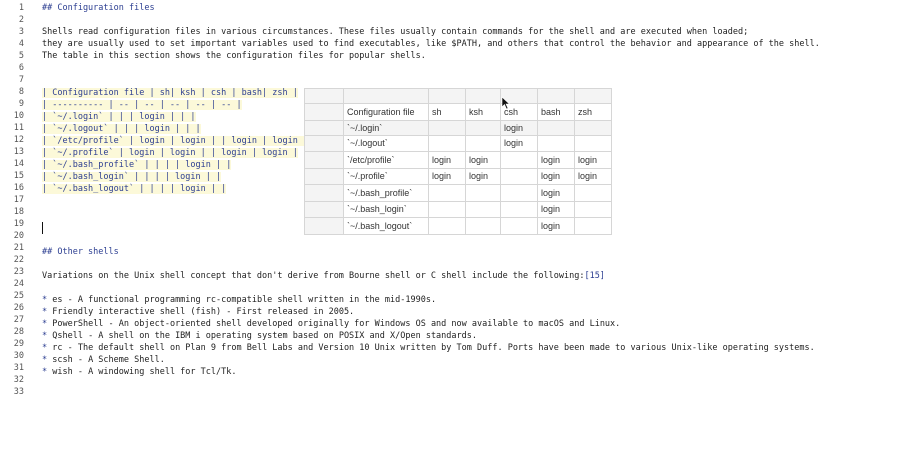  What do you see at coordinates (42, 228) in the screenshot?
I see `text-caret` at bounding box center [42, 228].